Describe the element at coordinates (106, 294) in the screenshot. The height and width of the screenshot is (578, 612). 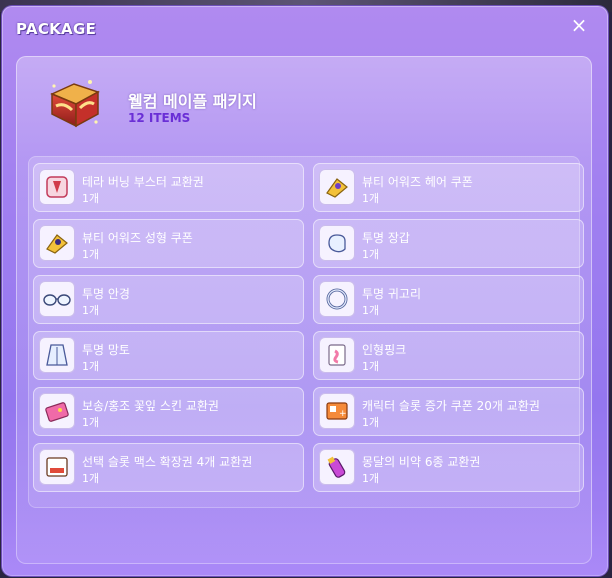
I see `item-name: 투명 안경` at that location.